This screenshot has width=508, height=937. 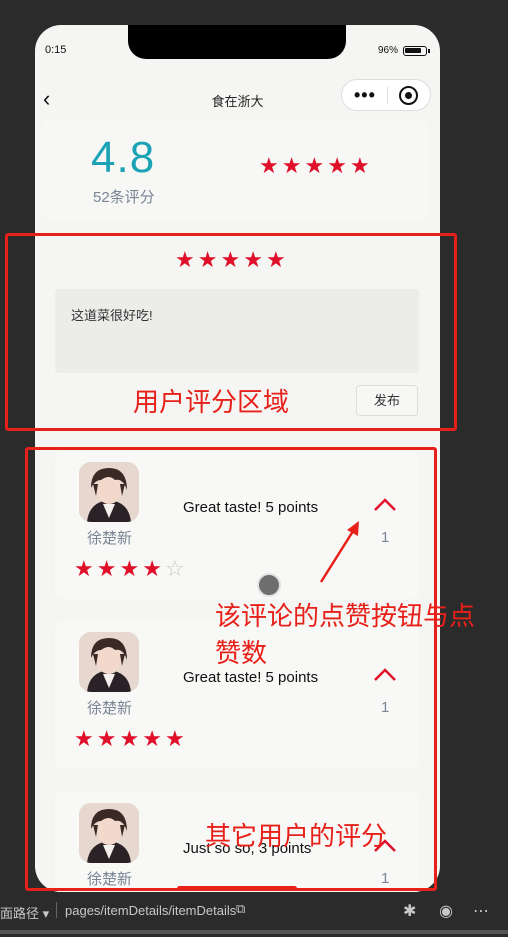 I want to click on status-time: 0:15, so click(x=56, y=50).